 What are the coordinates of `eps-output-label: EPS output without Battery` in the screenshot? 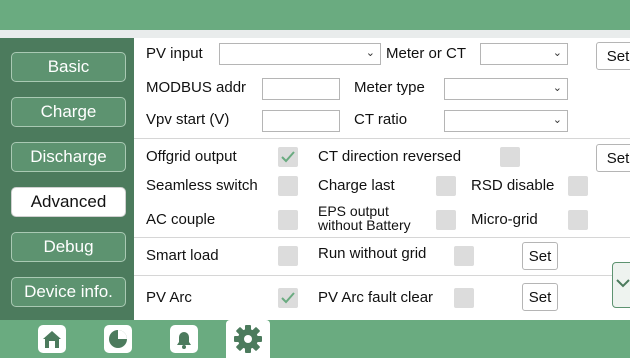 It's located at (364, 218).